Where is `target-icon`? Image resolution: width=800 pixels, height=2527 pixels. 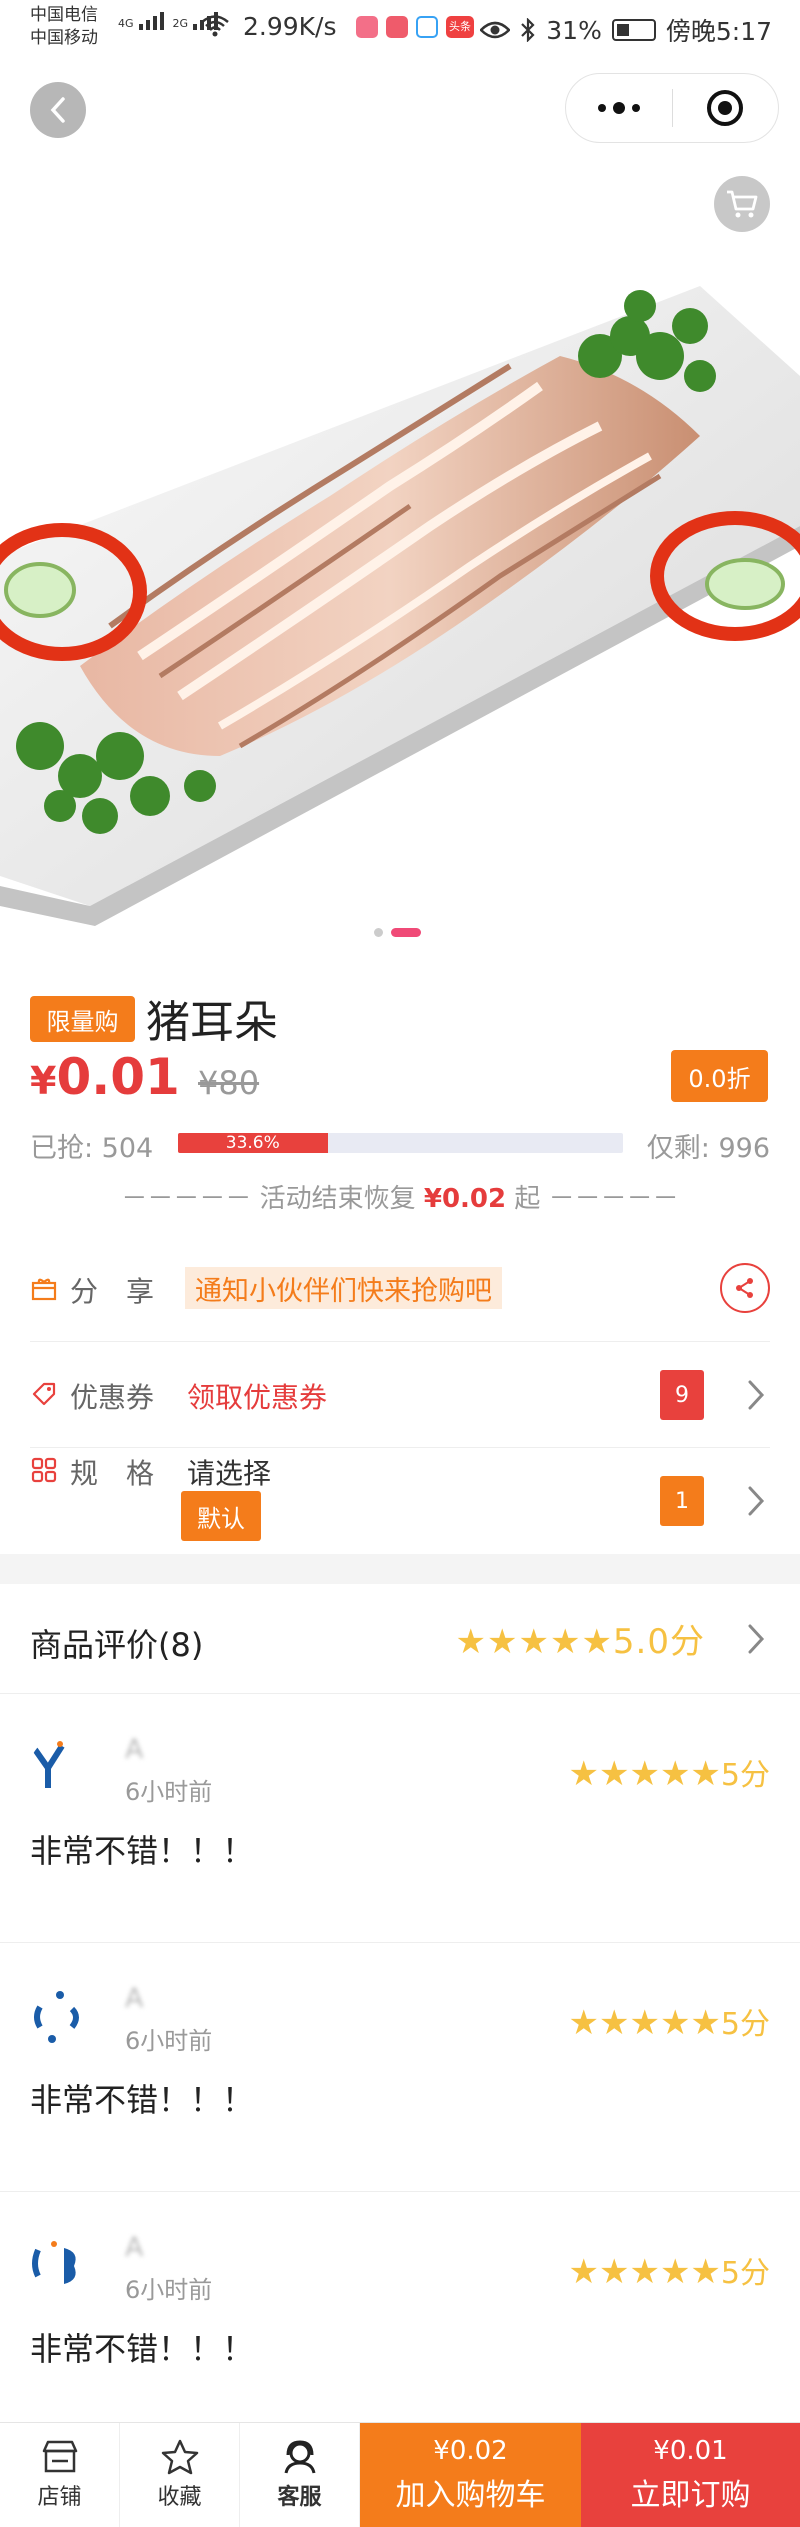 target-icon is located at coordinates (725, 108).